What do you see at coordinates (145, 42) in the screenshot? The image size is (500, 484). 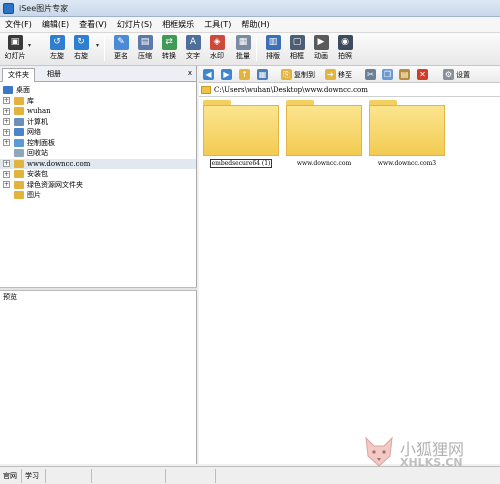 I see `compress-icon: ▤` at bounding box center [145, 42].